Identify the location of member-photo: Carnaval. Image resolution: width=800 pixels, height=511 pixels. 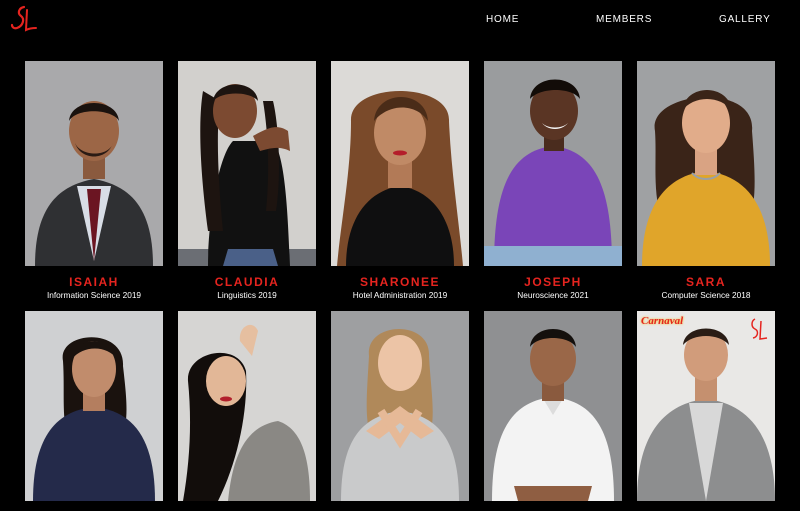
(706, 411).